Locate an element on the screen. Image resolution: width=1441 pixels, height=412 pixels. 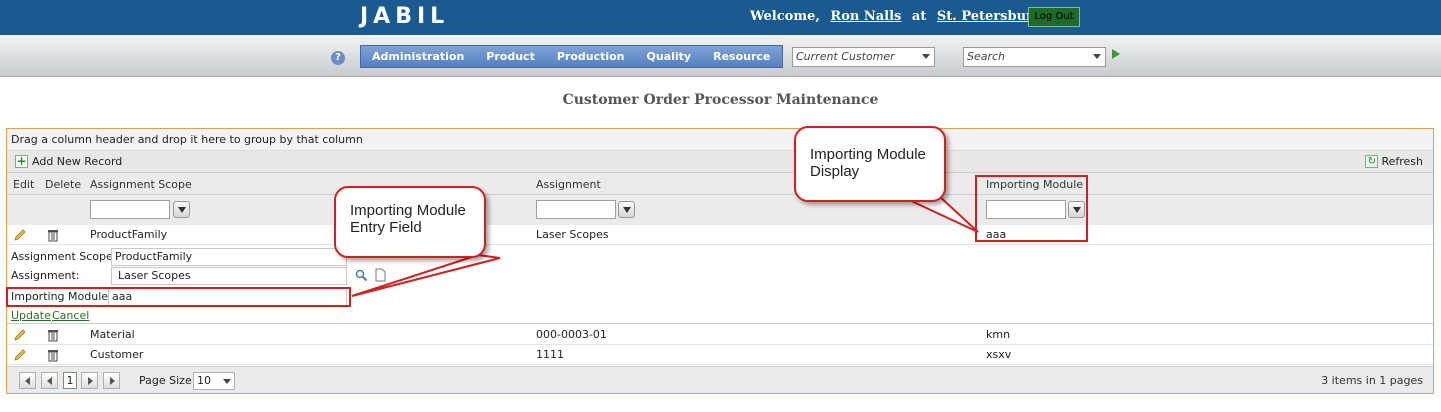
first-page-button is located at coordinates (27, 380).